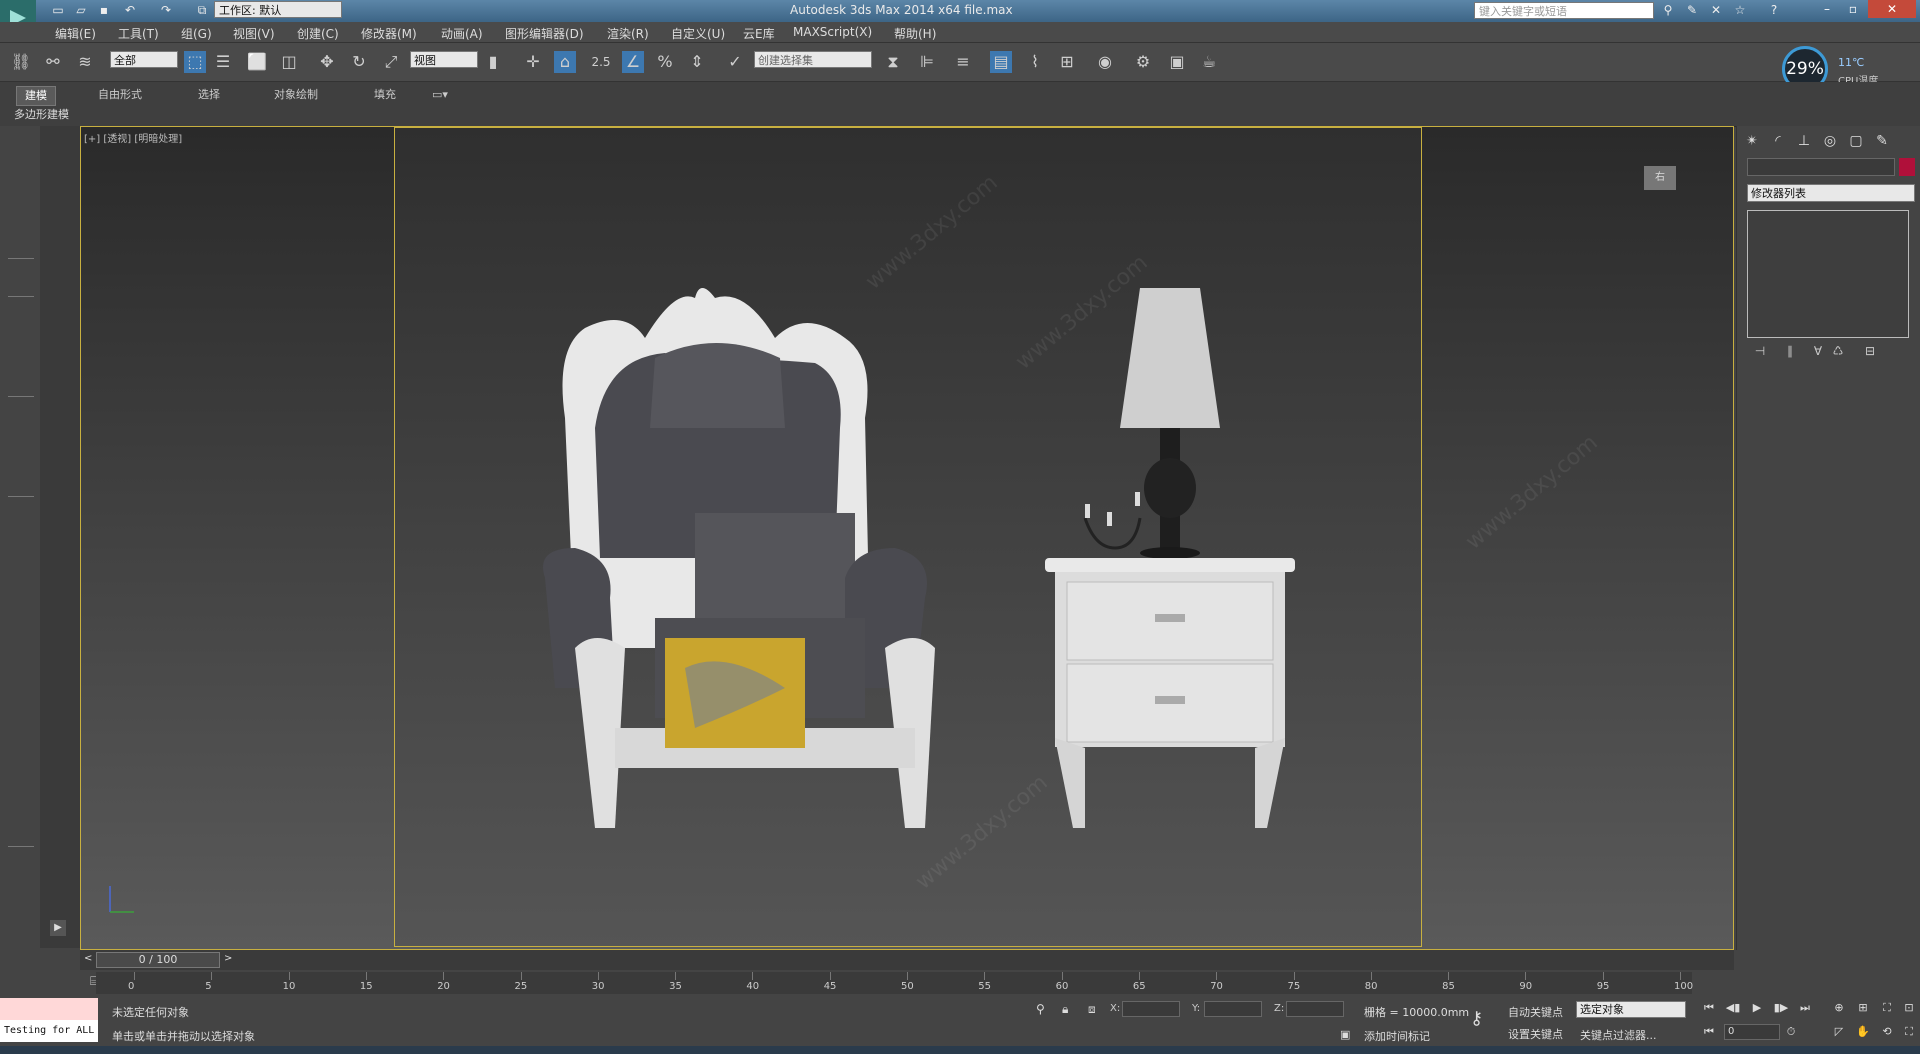  I want to click on render-setup-icon: ⚙, so click(1143, 62).